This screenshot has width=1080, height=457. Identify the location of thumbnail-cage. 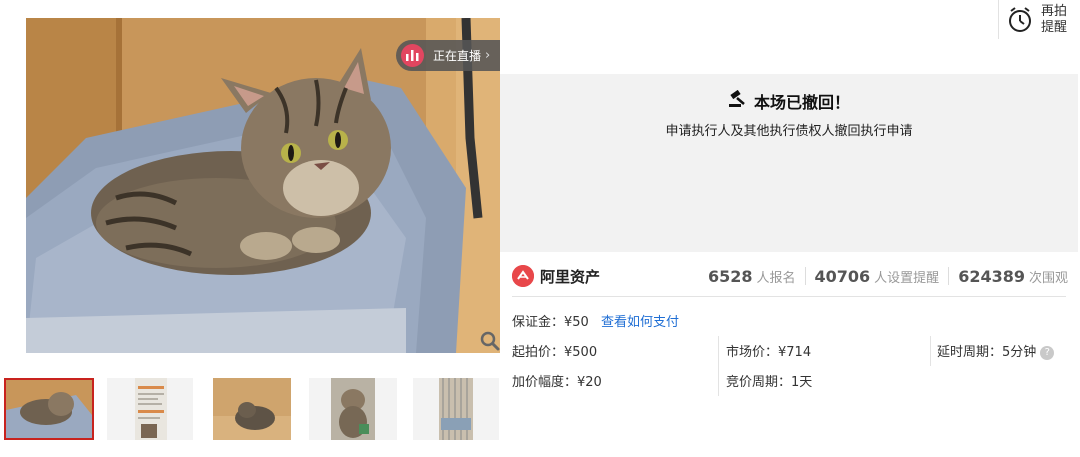
(456, 409).